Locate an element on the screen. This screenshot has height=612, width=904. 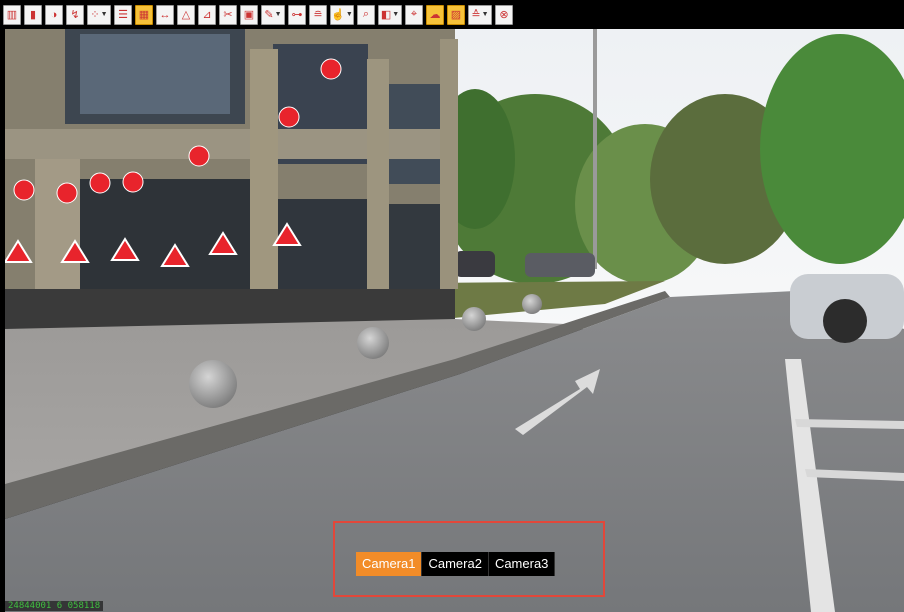
close-circle-button: ⊗ is located at coordinates (504, 14).